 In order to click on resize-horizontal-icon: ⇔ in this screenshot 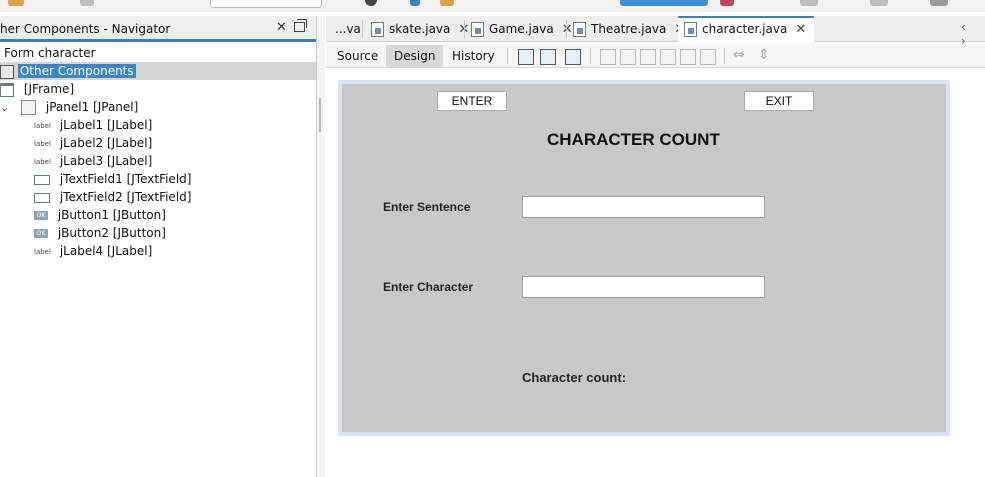, I will do `click(739, 55)`.